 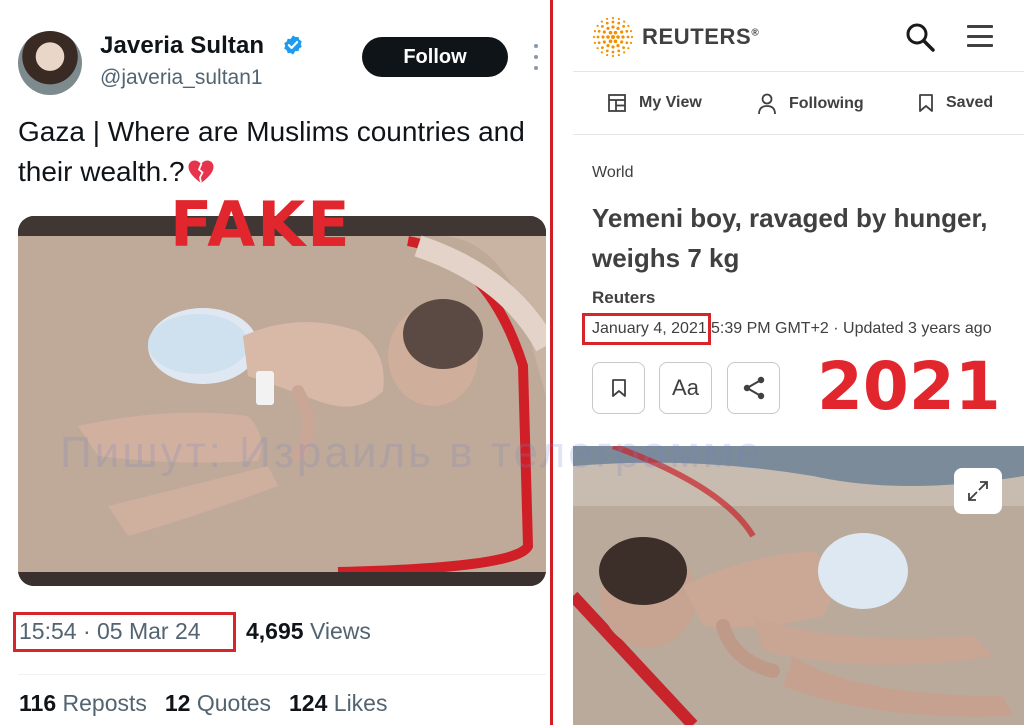 What do you see at coordinates (275, 631) in the screenshot?
I see `views-number: 4,695` at bounding box center [275, 631].